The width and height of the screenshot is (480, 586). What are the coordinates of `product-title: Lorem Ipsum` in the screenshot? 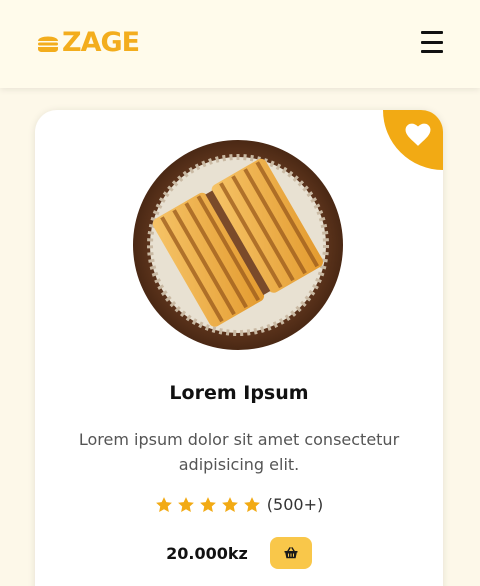 It's located at (239, 393).